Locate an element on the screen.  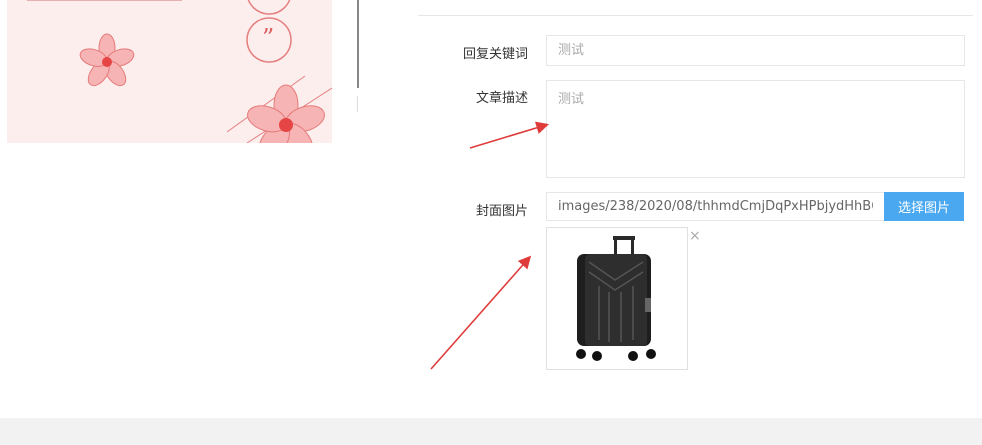
description-label: 文章描述 is located at coordinates (501, 98).